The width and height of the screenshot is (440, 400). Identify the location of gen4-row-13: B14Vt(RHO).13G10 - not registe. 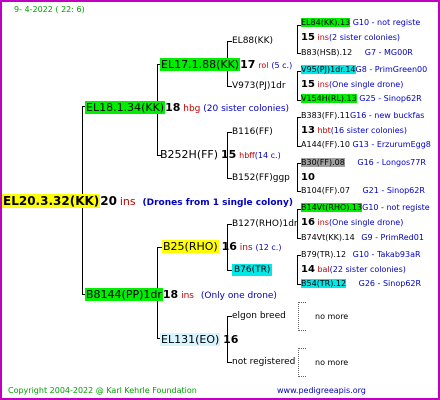
(365, 208).